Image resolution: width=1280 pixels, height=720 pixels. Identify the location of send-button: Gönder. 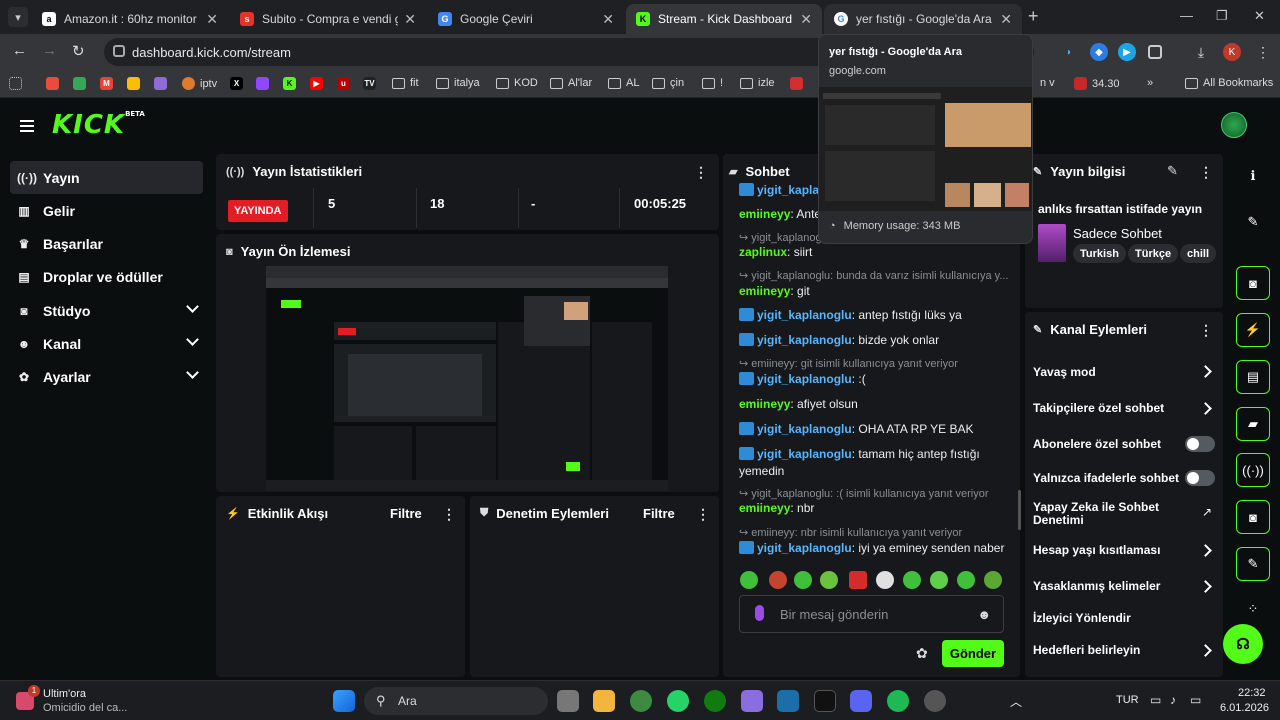
(973, 653).